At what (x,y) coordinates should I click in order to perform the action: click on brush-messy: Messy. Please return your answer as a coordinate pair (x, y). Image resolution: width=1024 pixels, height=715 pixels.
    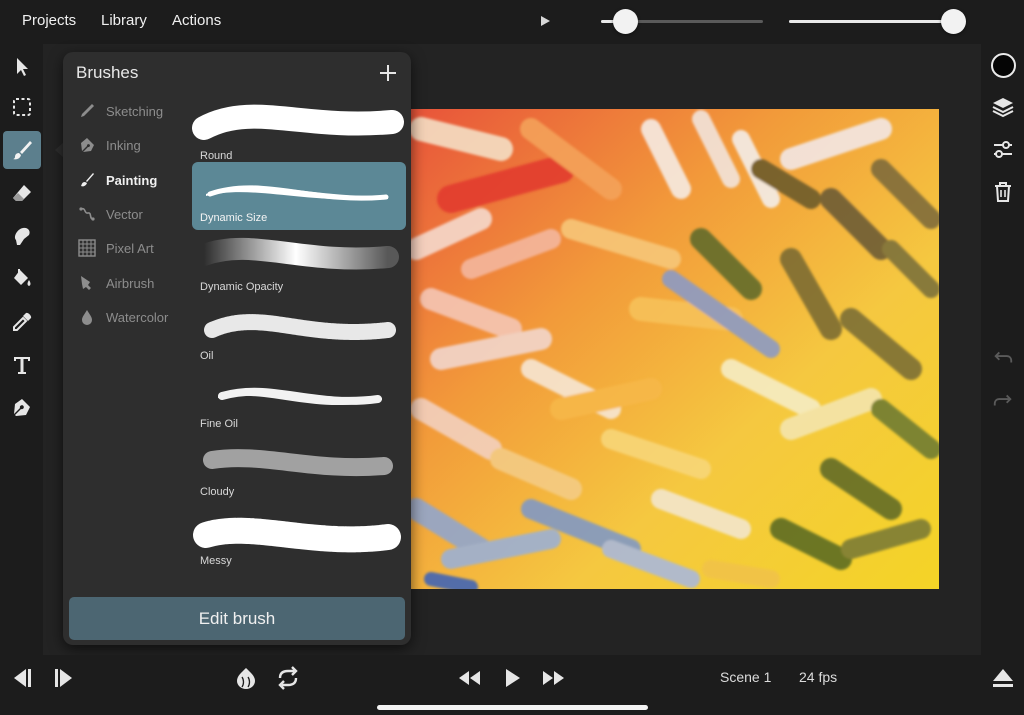
    Looking at the image, I should click on (299, 539).